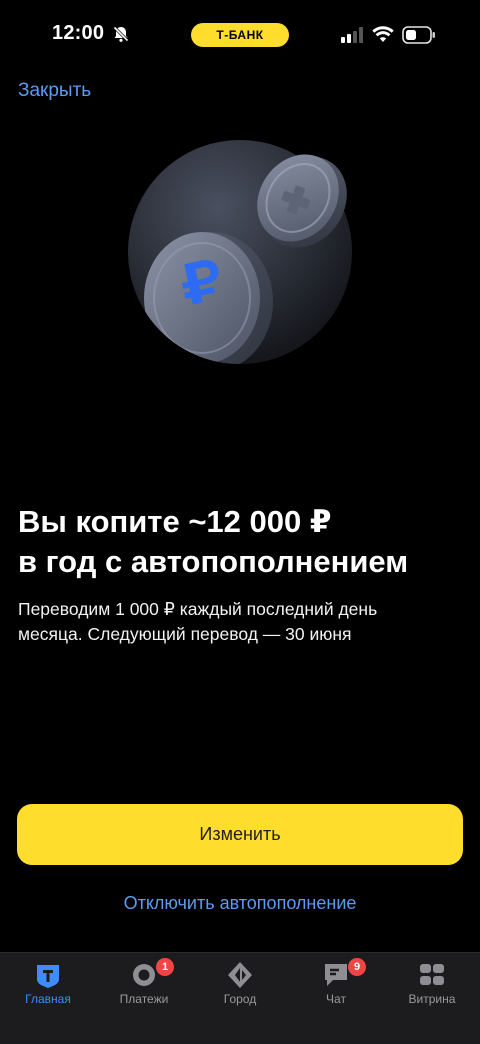 The width and height of the screenshot is (480, 1044). What do you see at coordinates (432, 999) in the screenshot?
I see `tab-showcase-label: Витрина` at bounding box center [432, 999].